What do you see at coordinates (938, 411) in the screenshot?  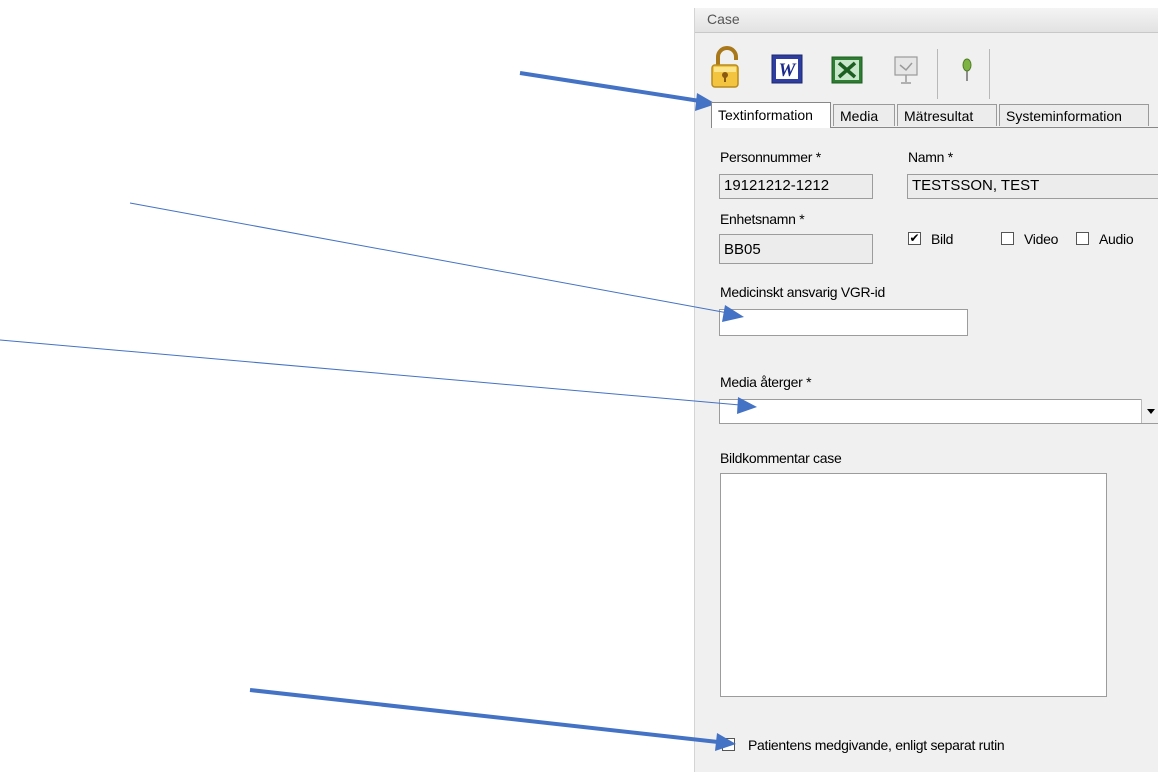 I see `media-atergar-select` at bounding box center [938, 411].